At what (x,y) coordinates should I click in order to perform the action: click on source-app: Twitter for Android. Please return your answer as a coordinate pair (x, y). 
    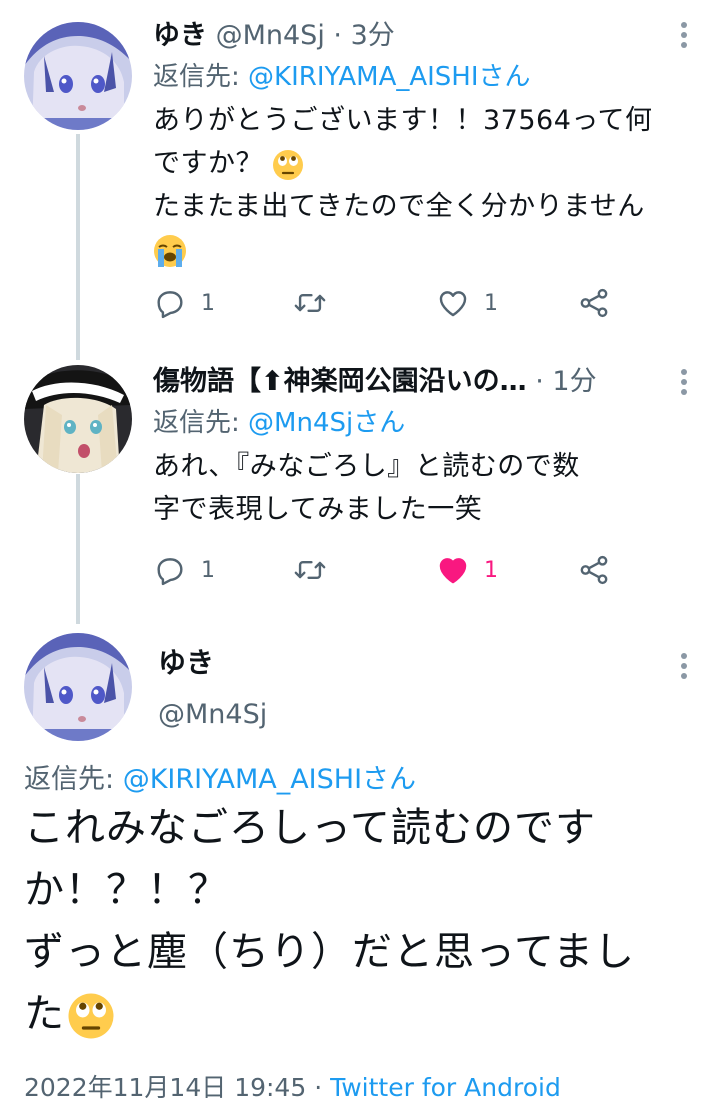
    Looking at the image, I should click on (445, 1087).